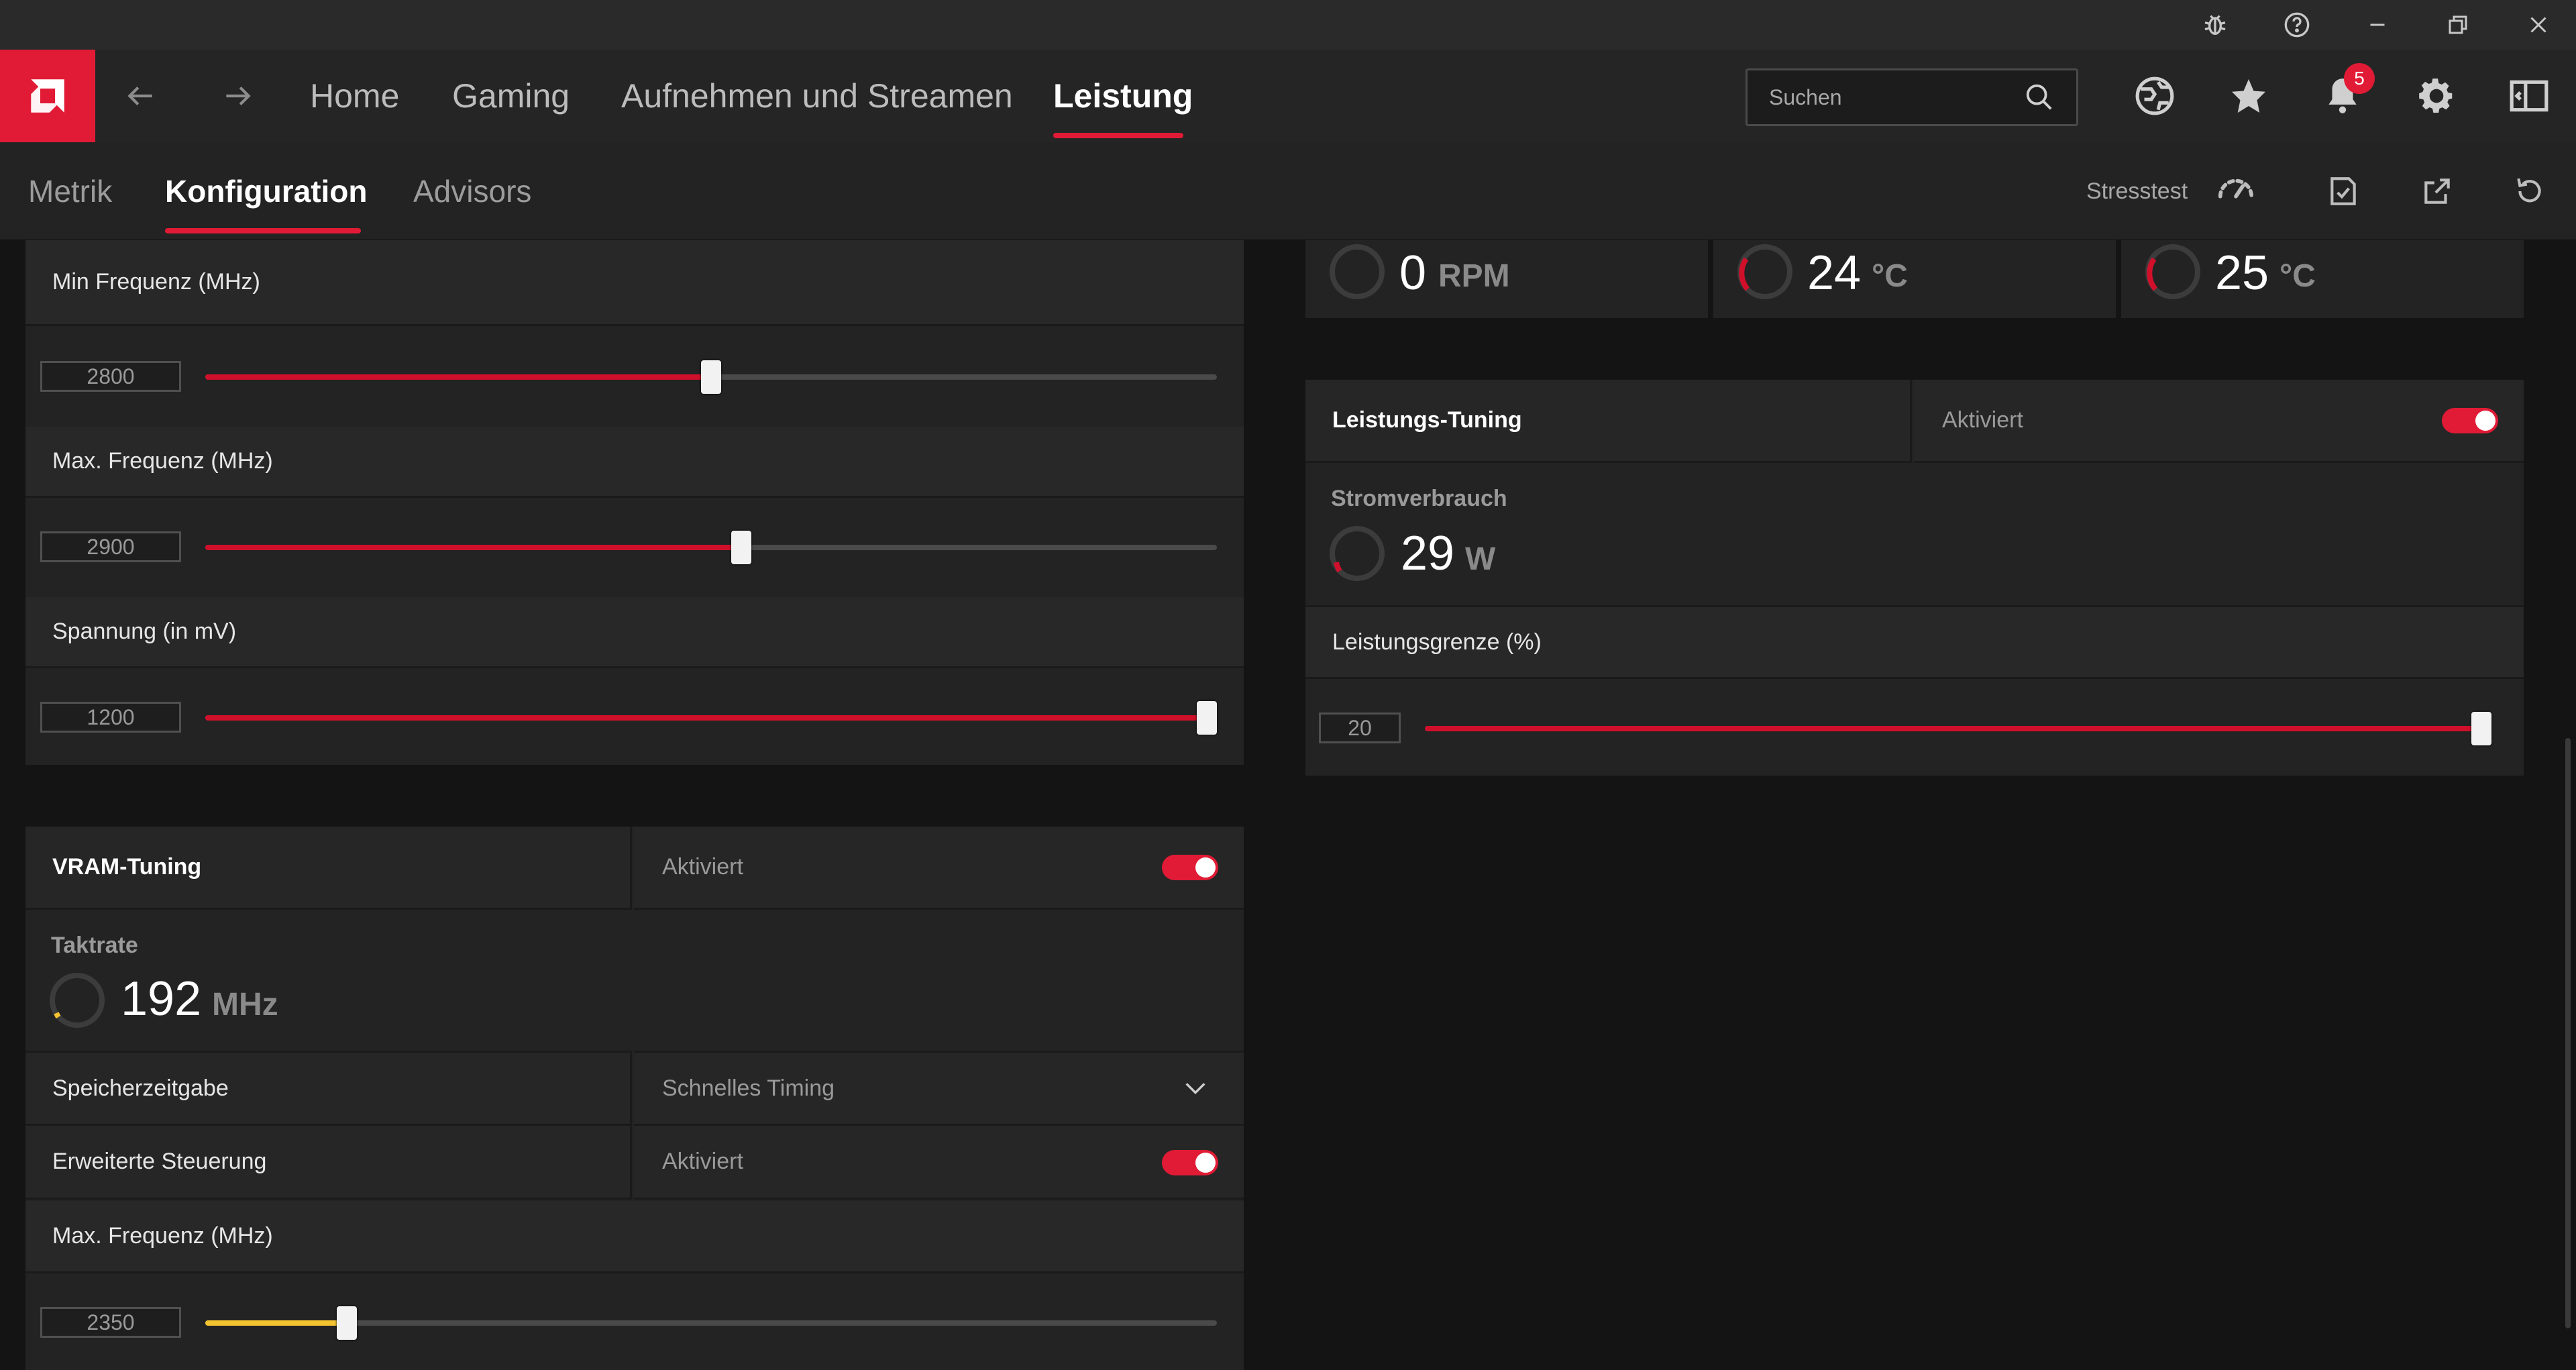  What do you see at coordinates (1190, 1162) in the screenshot?
I see `advanced-control-toggle` at bounding box center [1190, 1162].